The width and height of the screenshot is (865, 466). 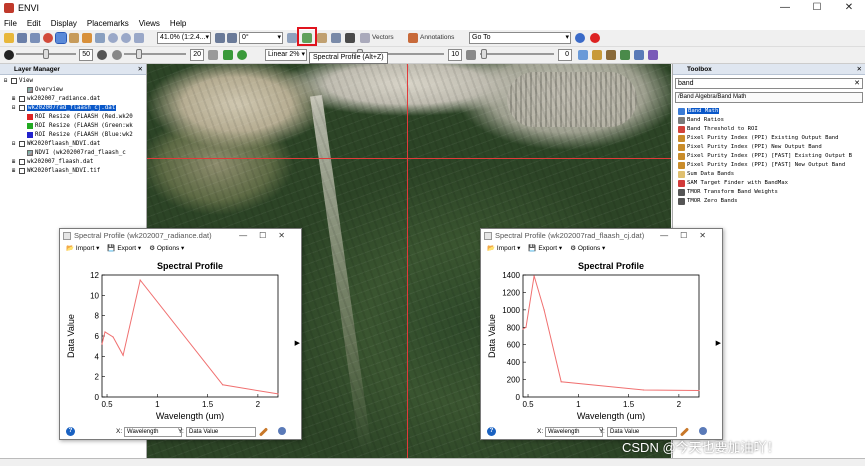 What do you see at coordinates (220, 38) in the screenshot?
I see `rotate-left-icon` at bounding box center [220, 38].